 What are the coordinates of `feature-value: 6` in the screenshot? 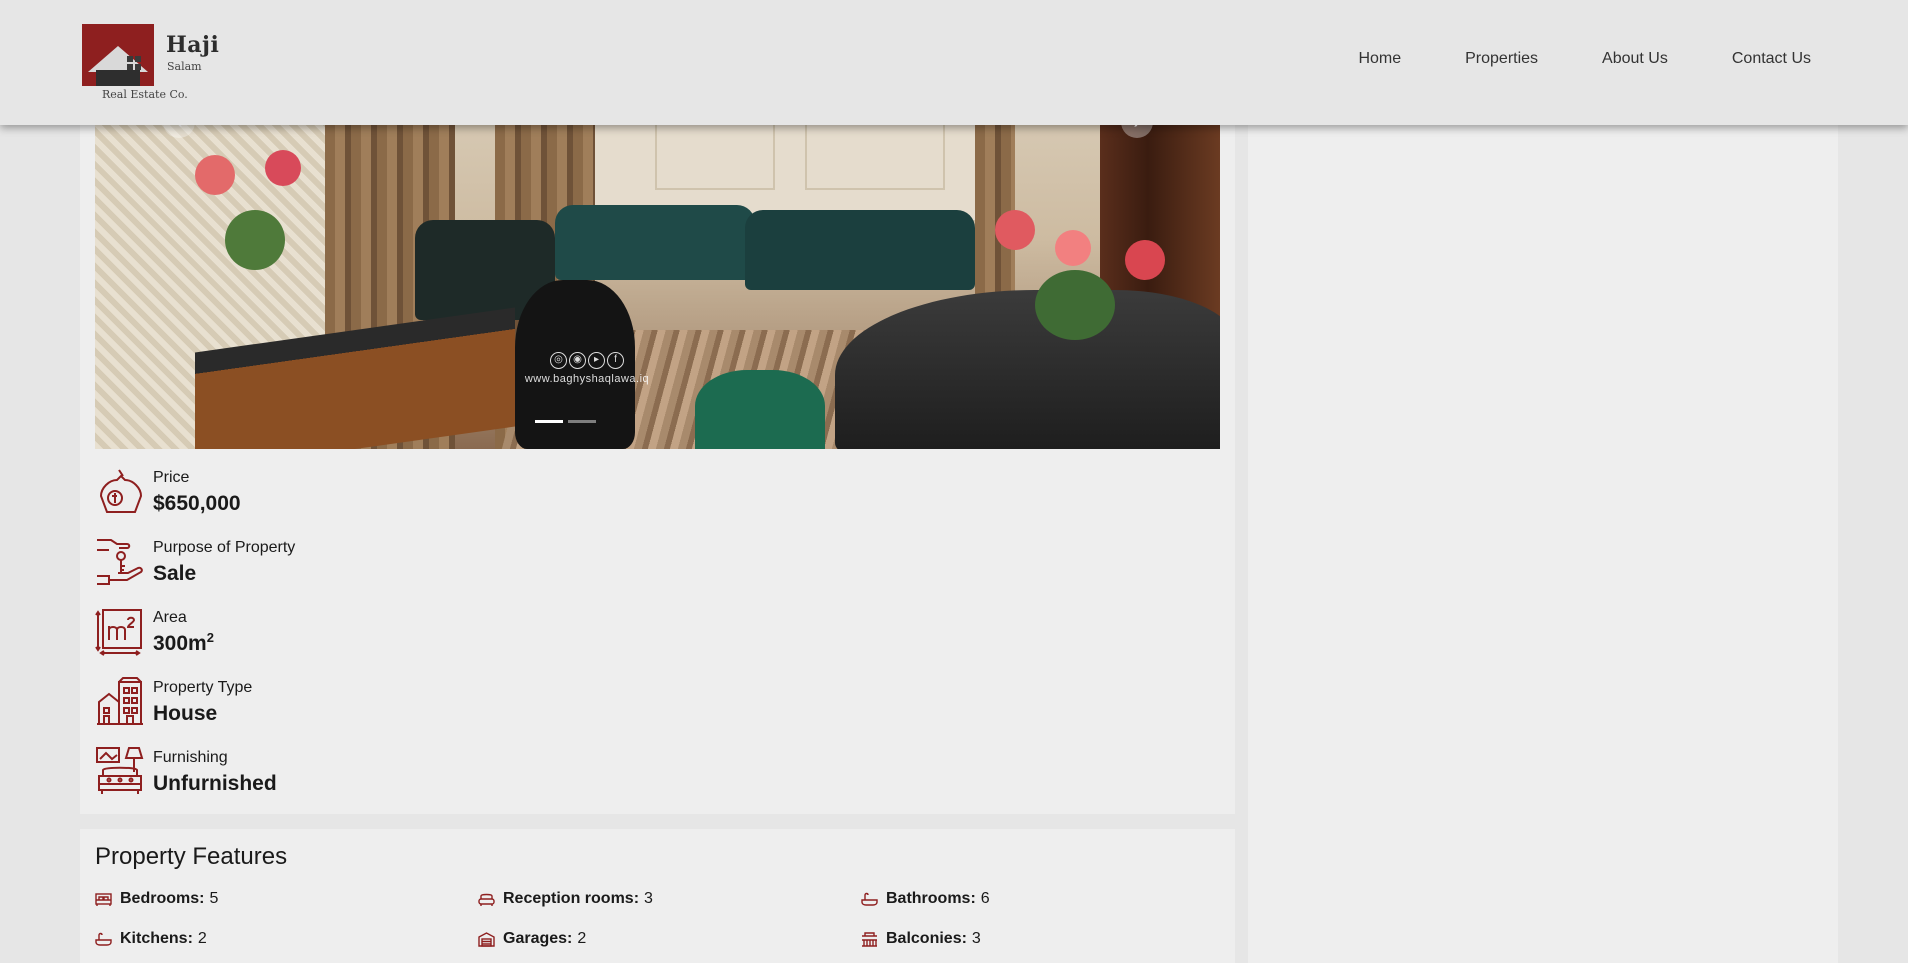 It's located at (985, 898).